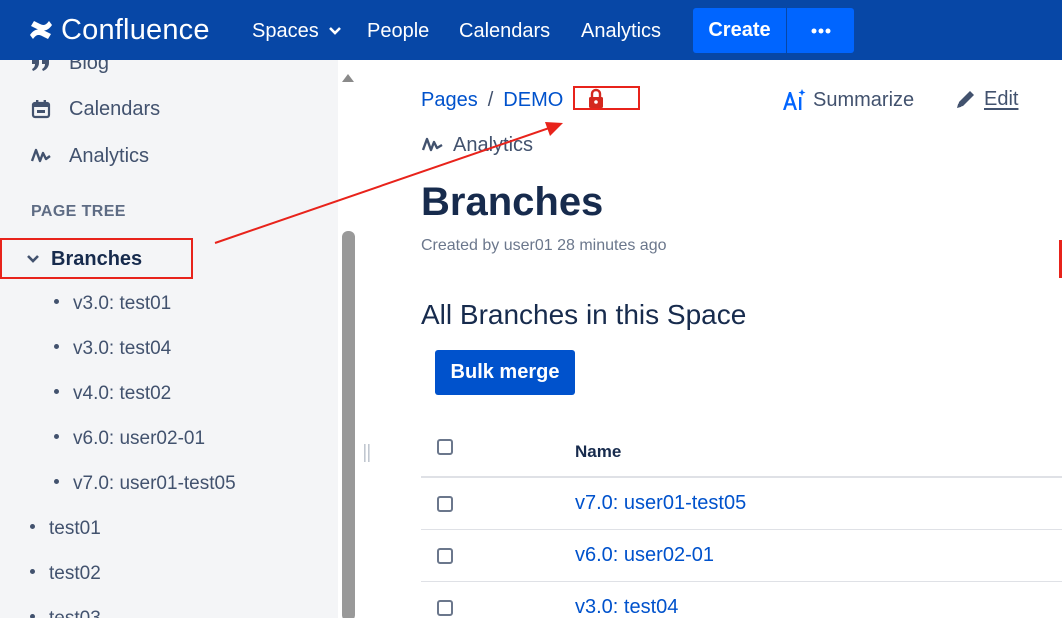  I want to click on tree-item: v7.0: user01-test05, so click(145, 484).